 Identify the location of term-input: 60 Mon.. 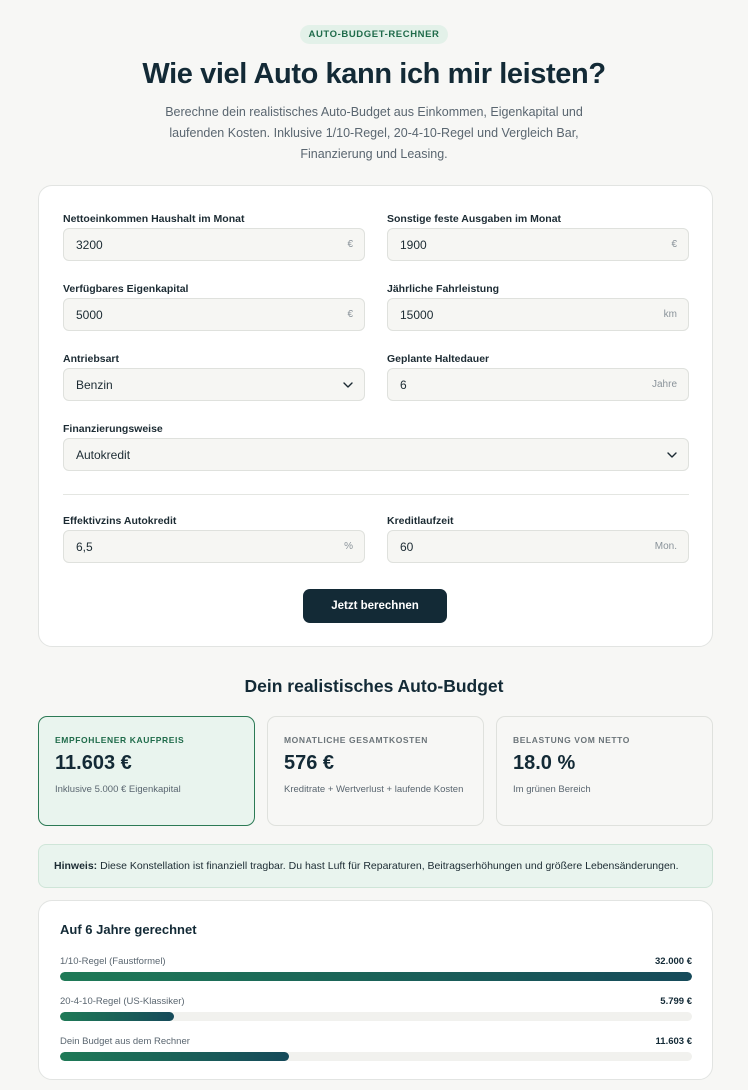
(538, 546).